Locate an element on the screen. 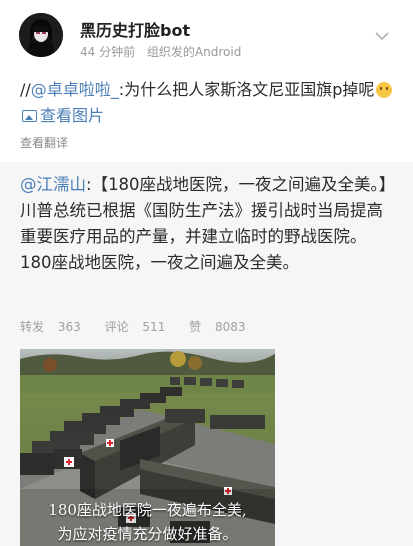 This screenshot has height=546, width=413. post-body: :为什么把人家斯洛文尼亚国旗p掉呢 is located at coordinates (246, 89).